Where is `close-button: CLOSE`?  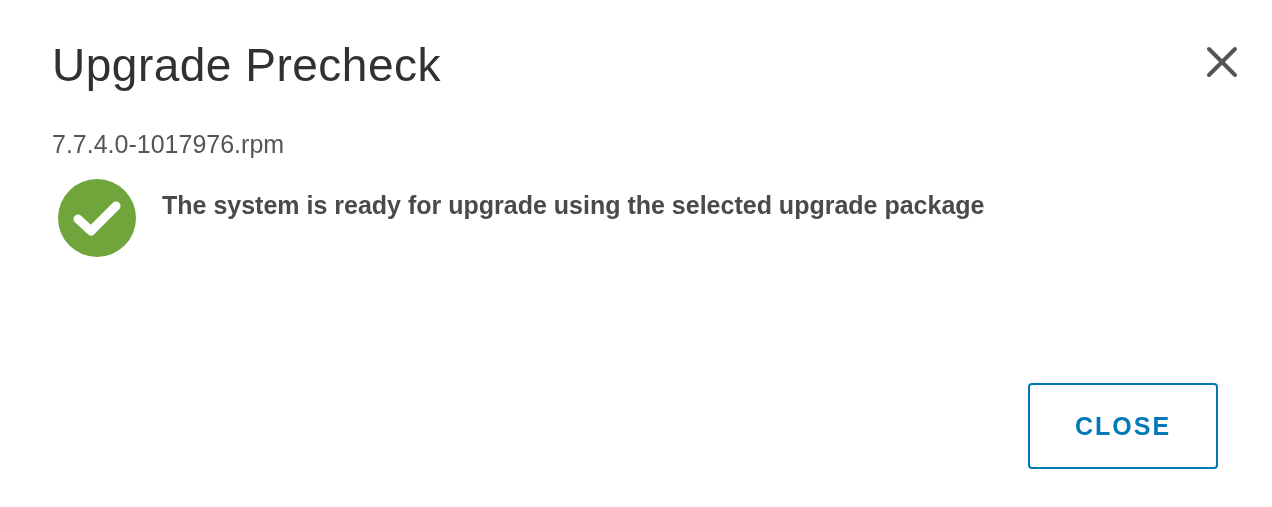 close-button: CLOSE is located at coordinates (1123, 426).